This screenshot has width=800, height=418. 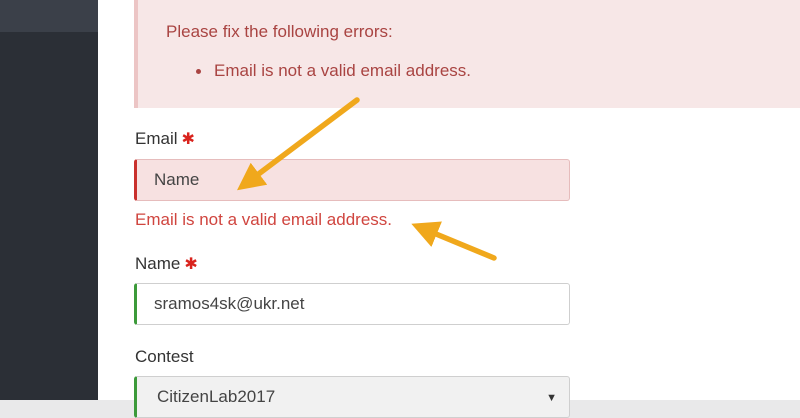 What do you see at coordinates (551, 398) in the screenshot?
I see `chevron-down-icon: ▼` at bounding box center [551, 398].